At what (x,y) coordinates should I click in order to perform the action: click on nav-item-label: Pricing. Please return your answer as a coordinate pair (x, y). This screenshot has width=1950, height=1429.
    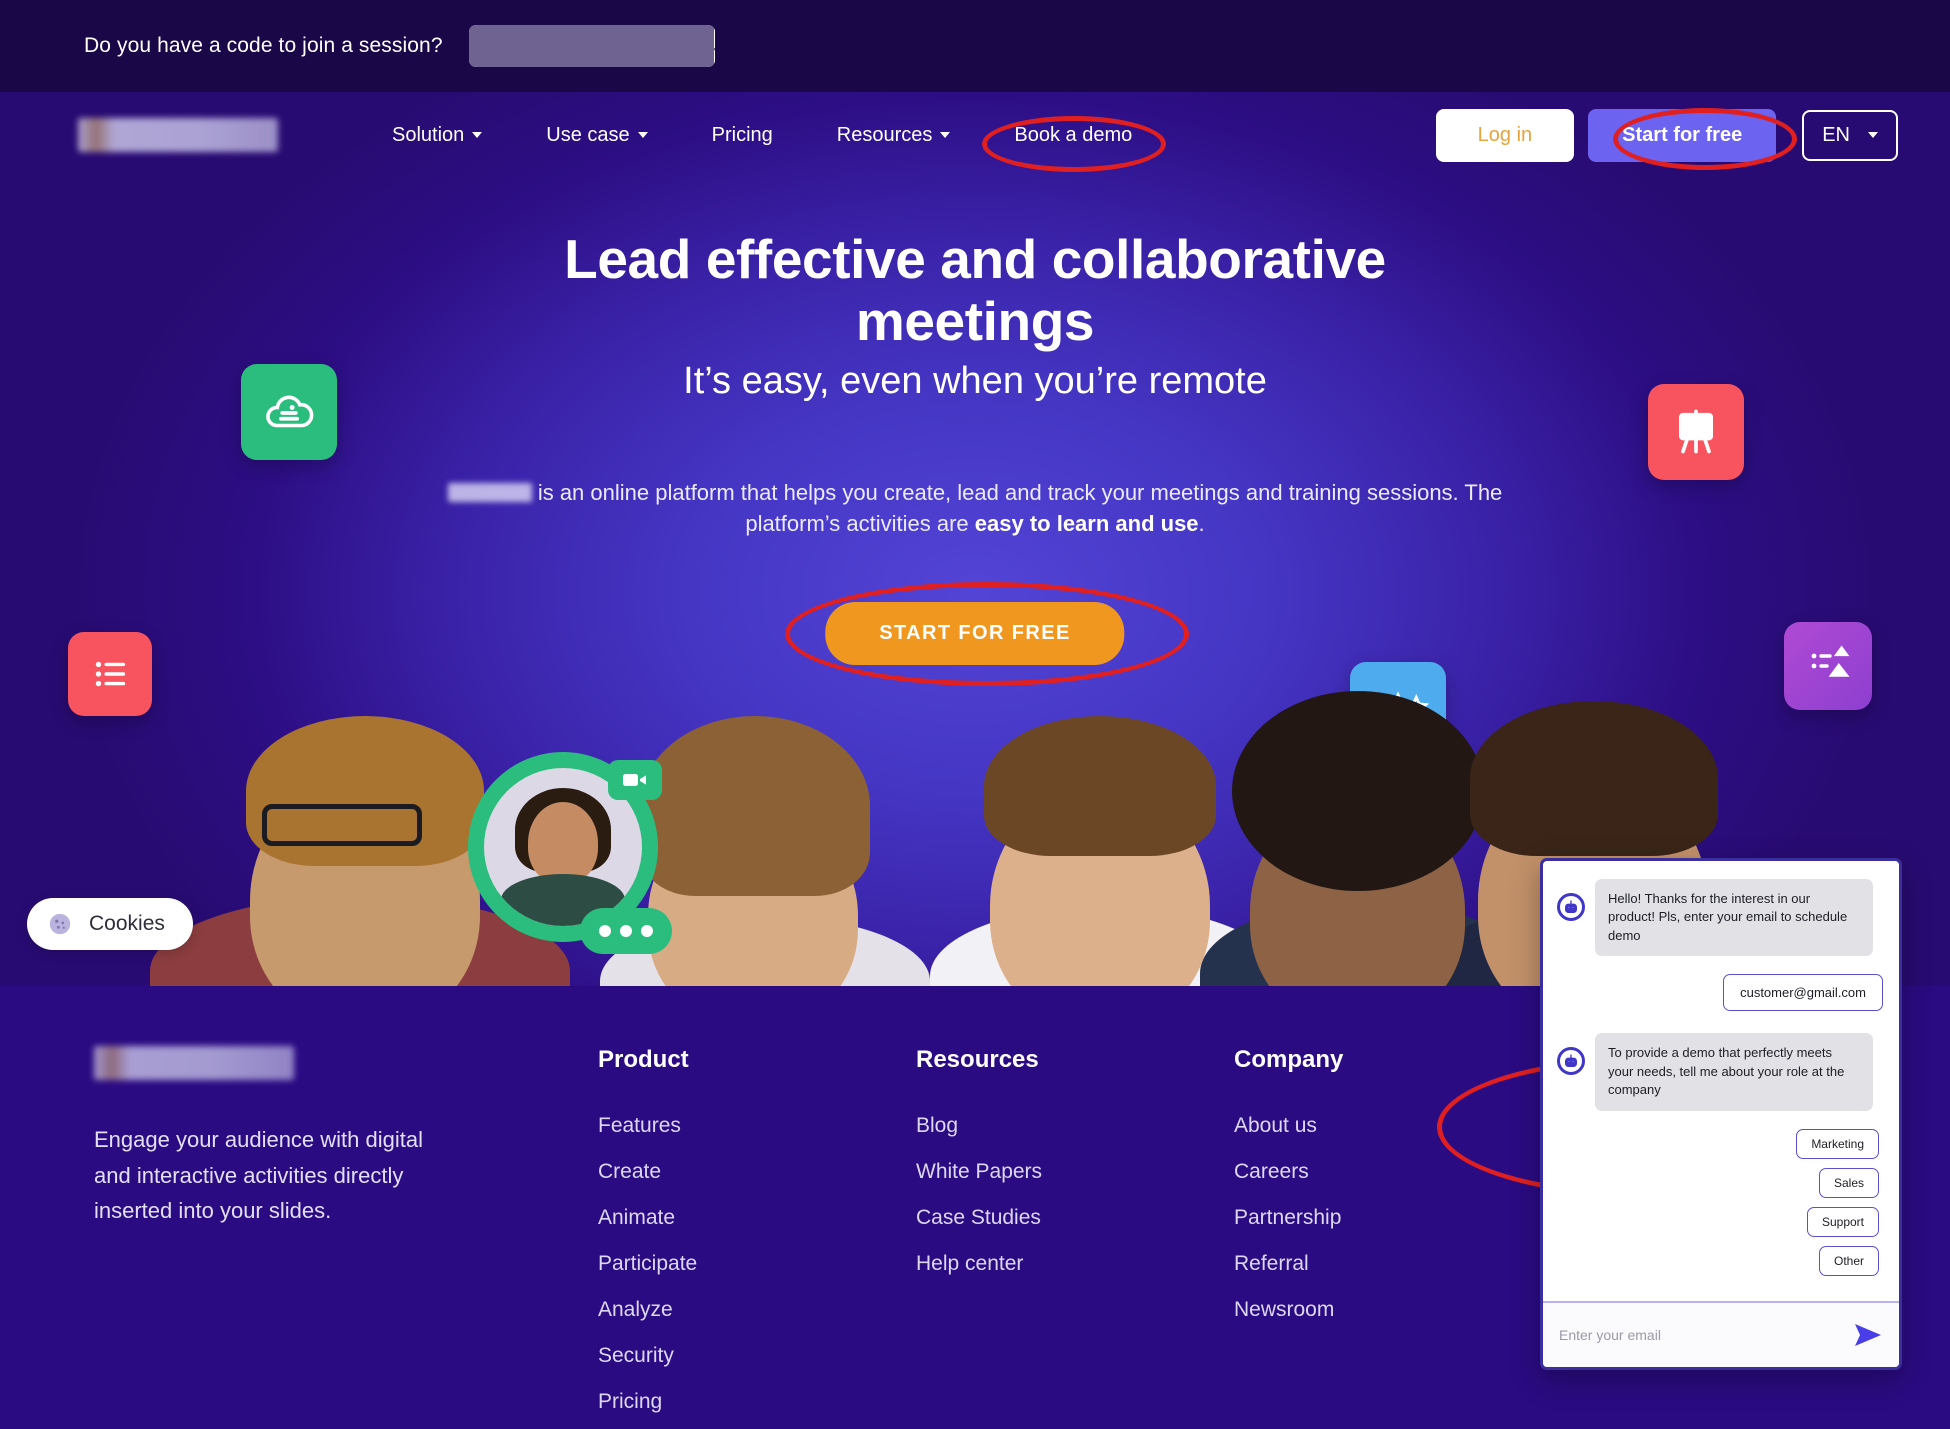
    Looking at the image, I should click on (742, 134).